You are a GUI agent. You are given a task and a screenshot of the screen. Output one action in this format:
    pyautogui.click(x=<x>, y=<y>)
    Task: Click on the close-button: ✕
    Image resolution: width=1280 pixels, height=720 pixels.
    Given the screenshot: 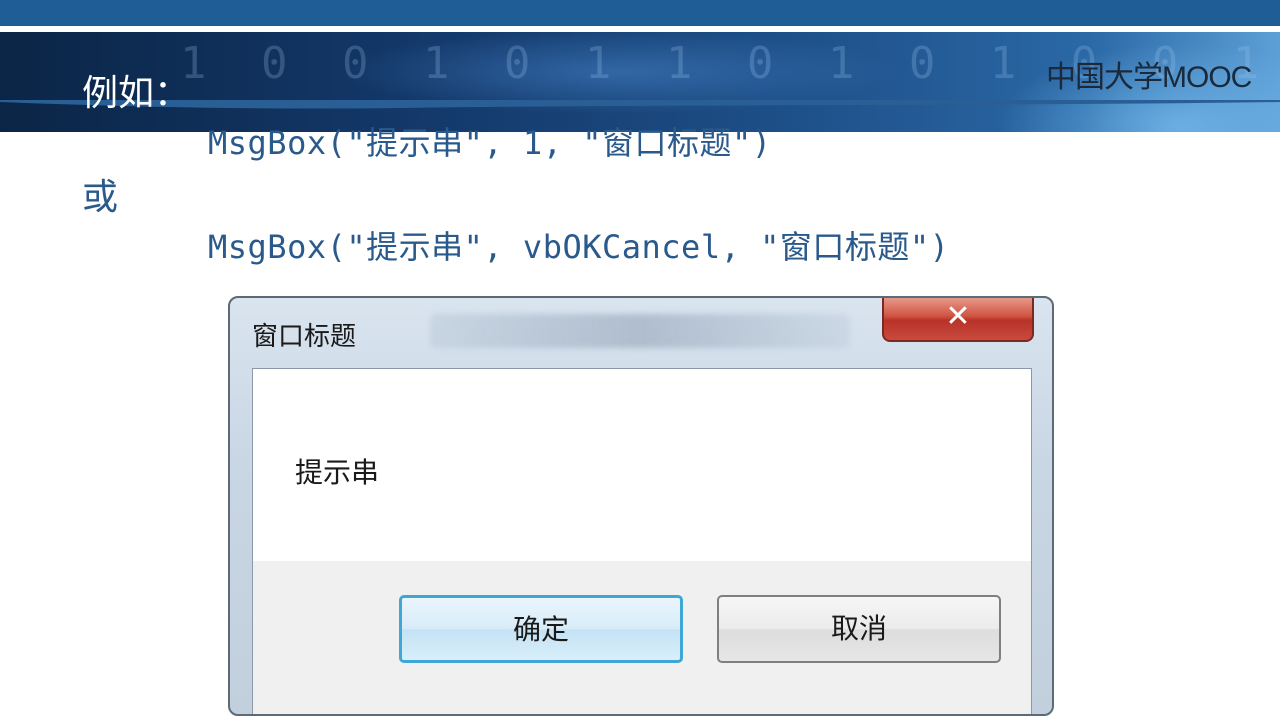 What is the action you would take?
    pyautogui.click(x=958, y=320)
    